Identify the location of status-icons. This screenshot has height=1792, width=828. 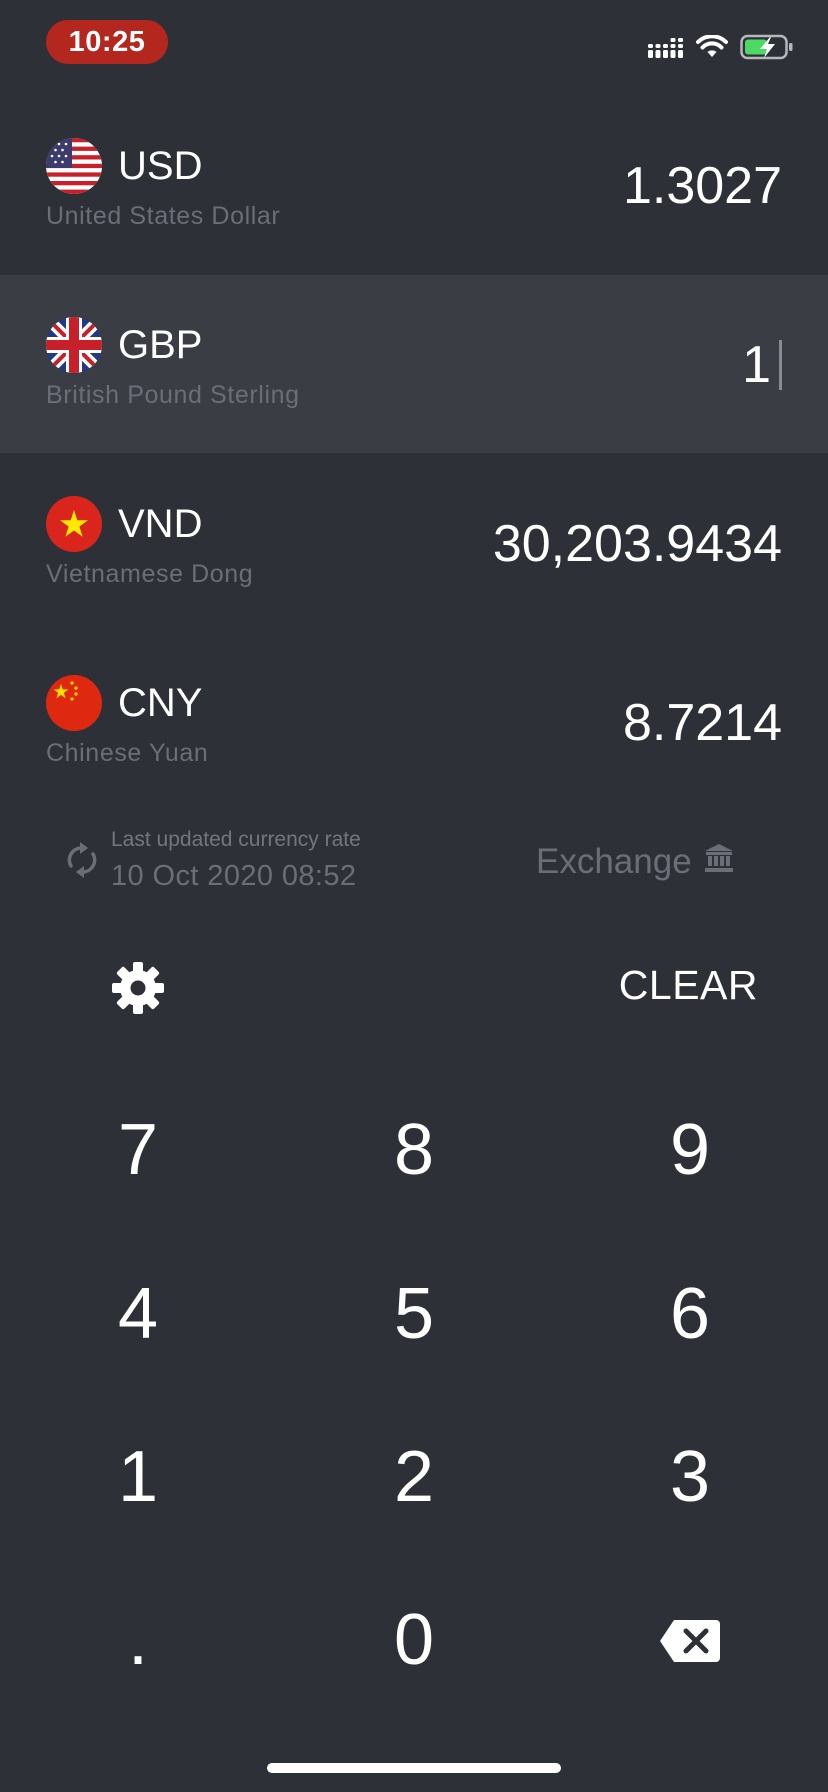
(721, 49).